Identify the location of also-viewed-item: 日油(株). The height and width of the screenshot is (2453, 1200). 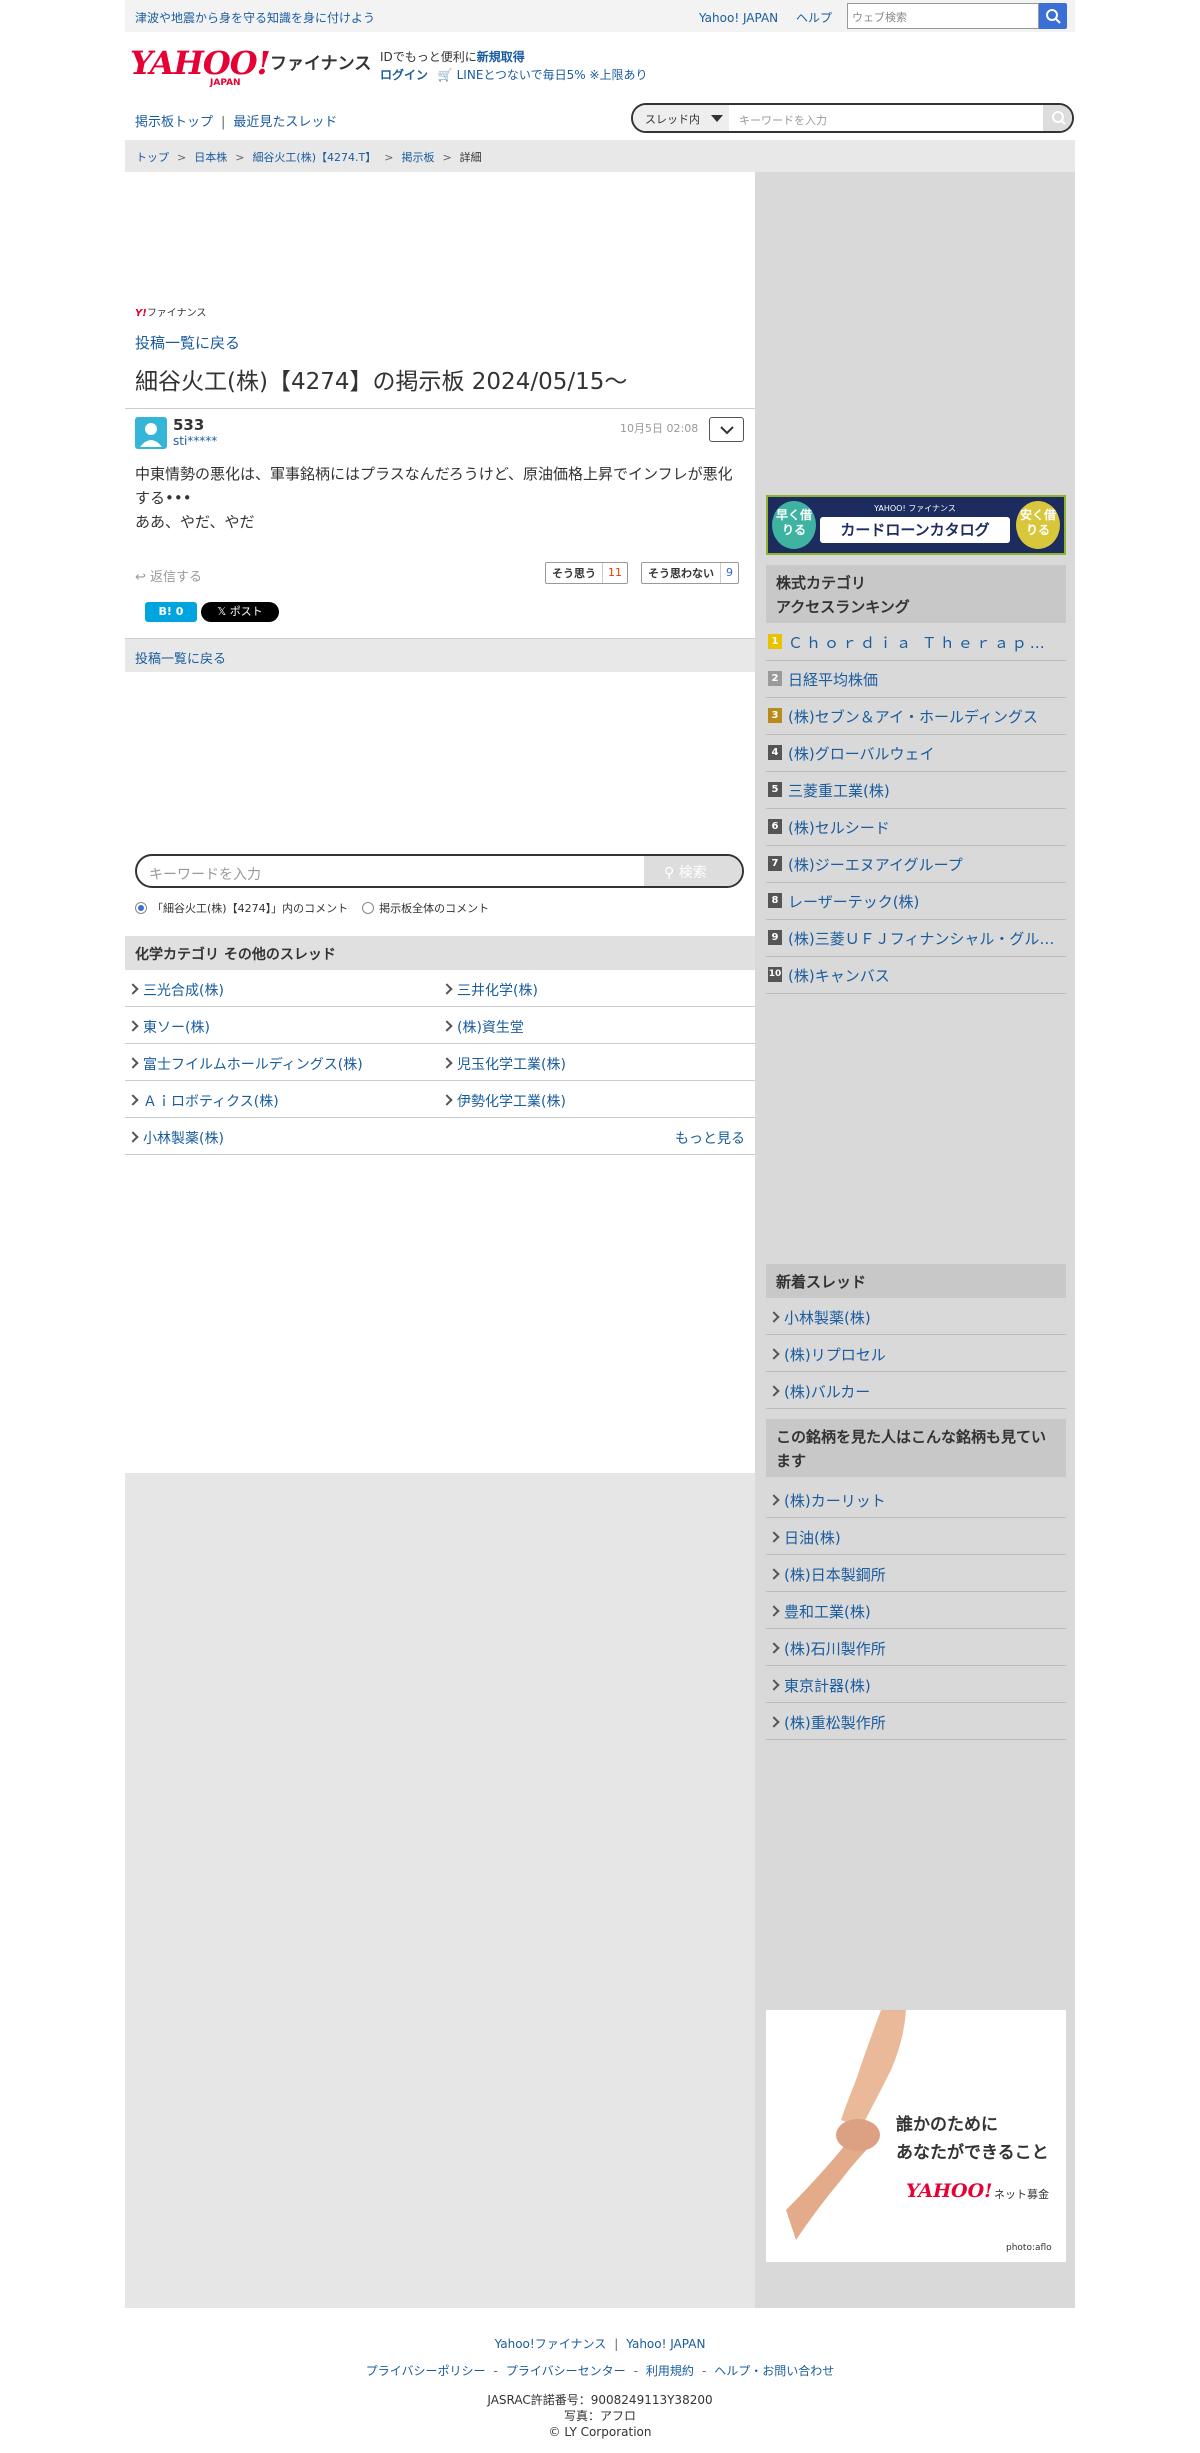
(916, 1536).